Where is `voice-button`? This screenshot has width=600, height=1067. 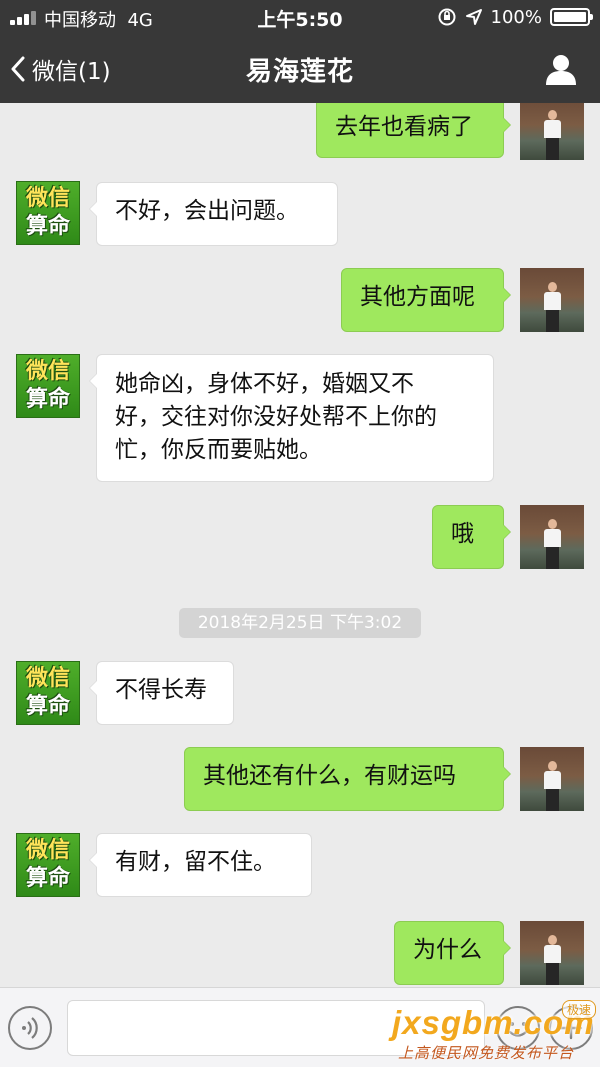 voice-button is located at coordinates (30, 1028).